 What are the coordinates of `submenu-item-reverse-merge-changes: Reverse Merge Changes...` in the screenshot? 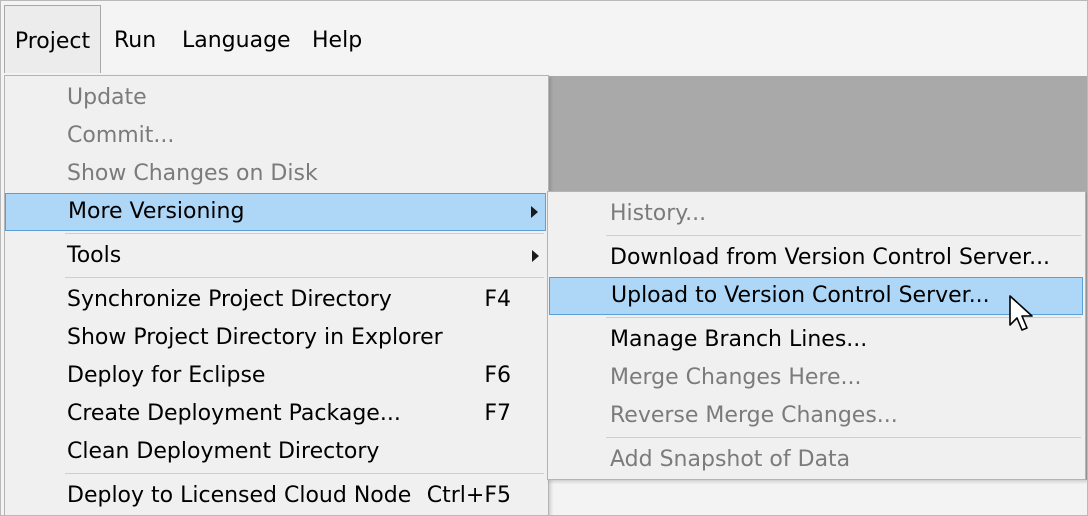 It's located at (816, 416).